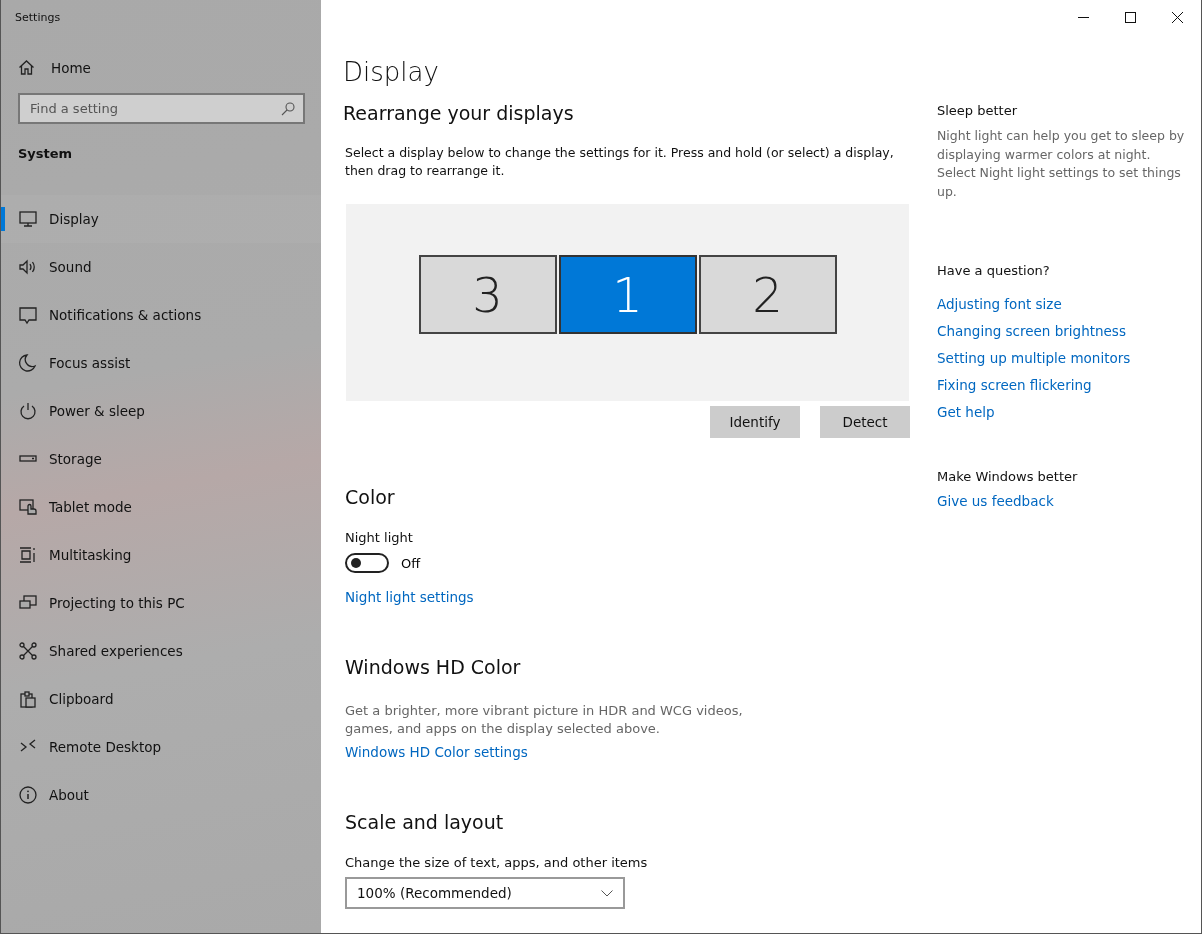 This screenshot has height=934, width=1202. What do you see at coordinates (1062, 331) in the screenshot?
I see `help-link: Changing screen brightness` at bounding box center [1062, 331].